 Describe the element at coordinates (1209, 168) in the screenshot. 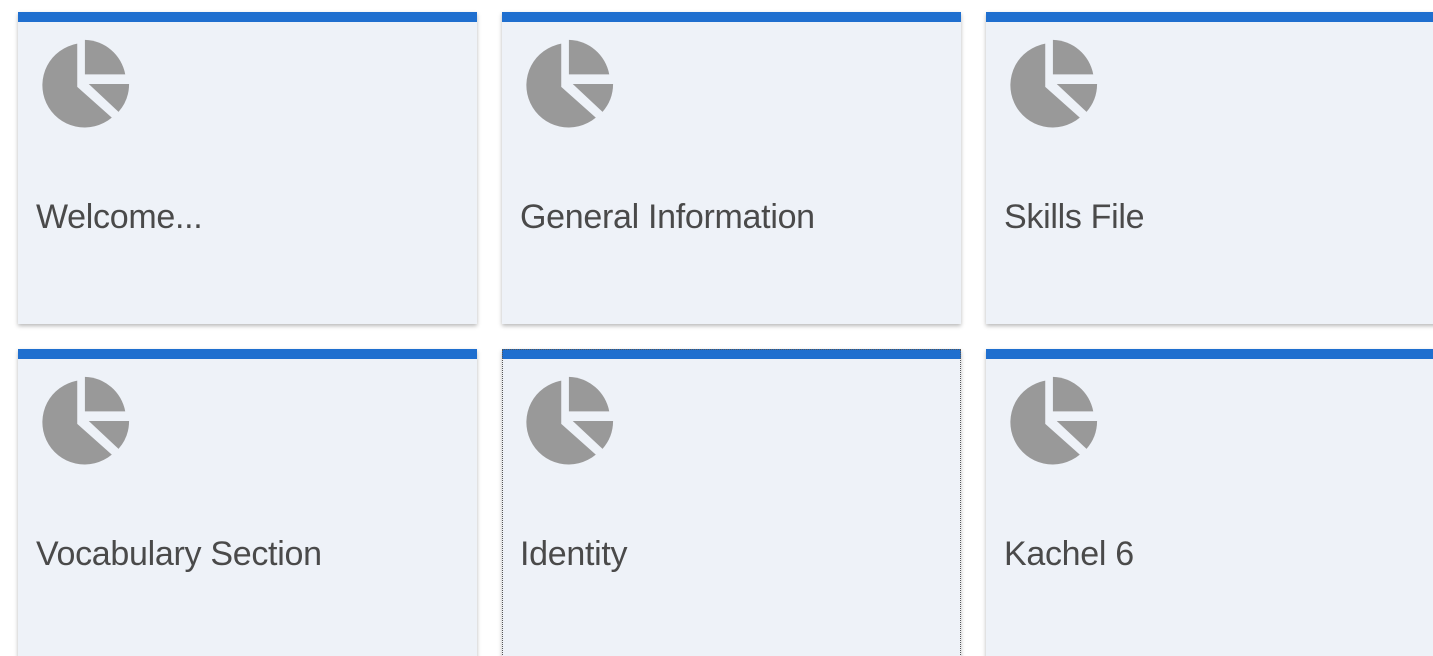

I see `tile-skills-file: Skills File` at that location.